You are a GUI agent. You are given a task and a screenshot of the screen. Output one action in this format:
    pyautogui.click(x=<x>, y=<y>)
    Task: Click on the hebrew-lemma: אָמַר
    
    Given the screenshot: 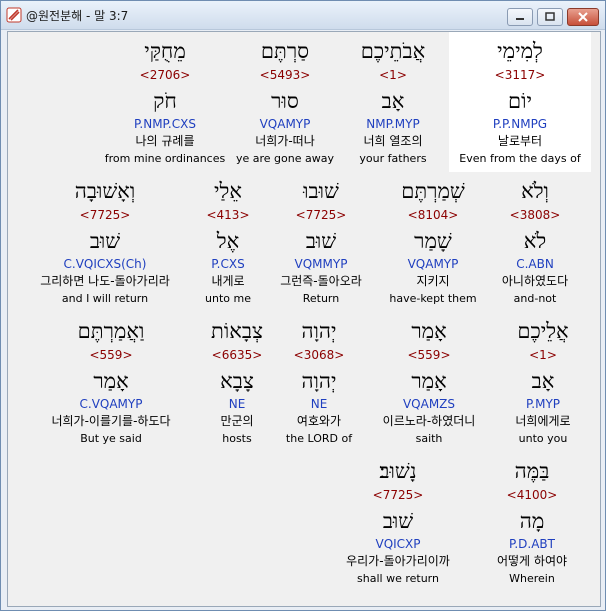 What is the action you would take?
    pyautogui.click(x=111, y=381)
    